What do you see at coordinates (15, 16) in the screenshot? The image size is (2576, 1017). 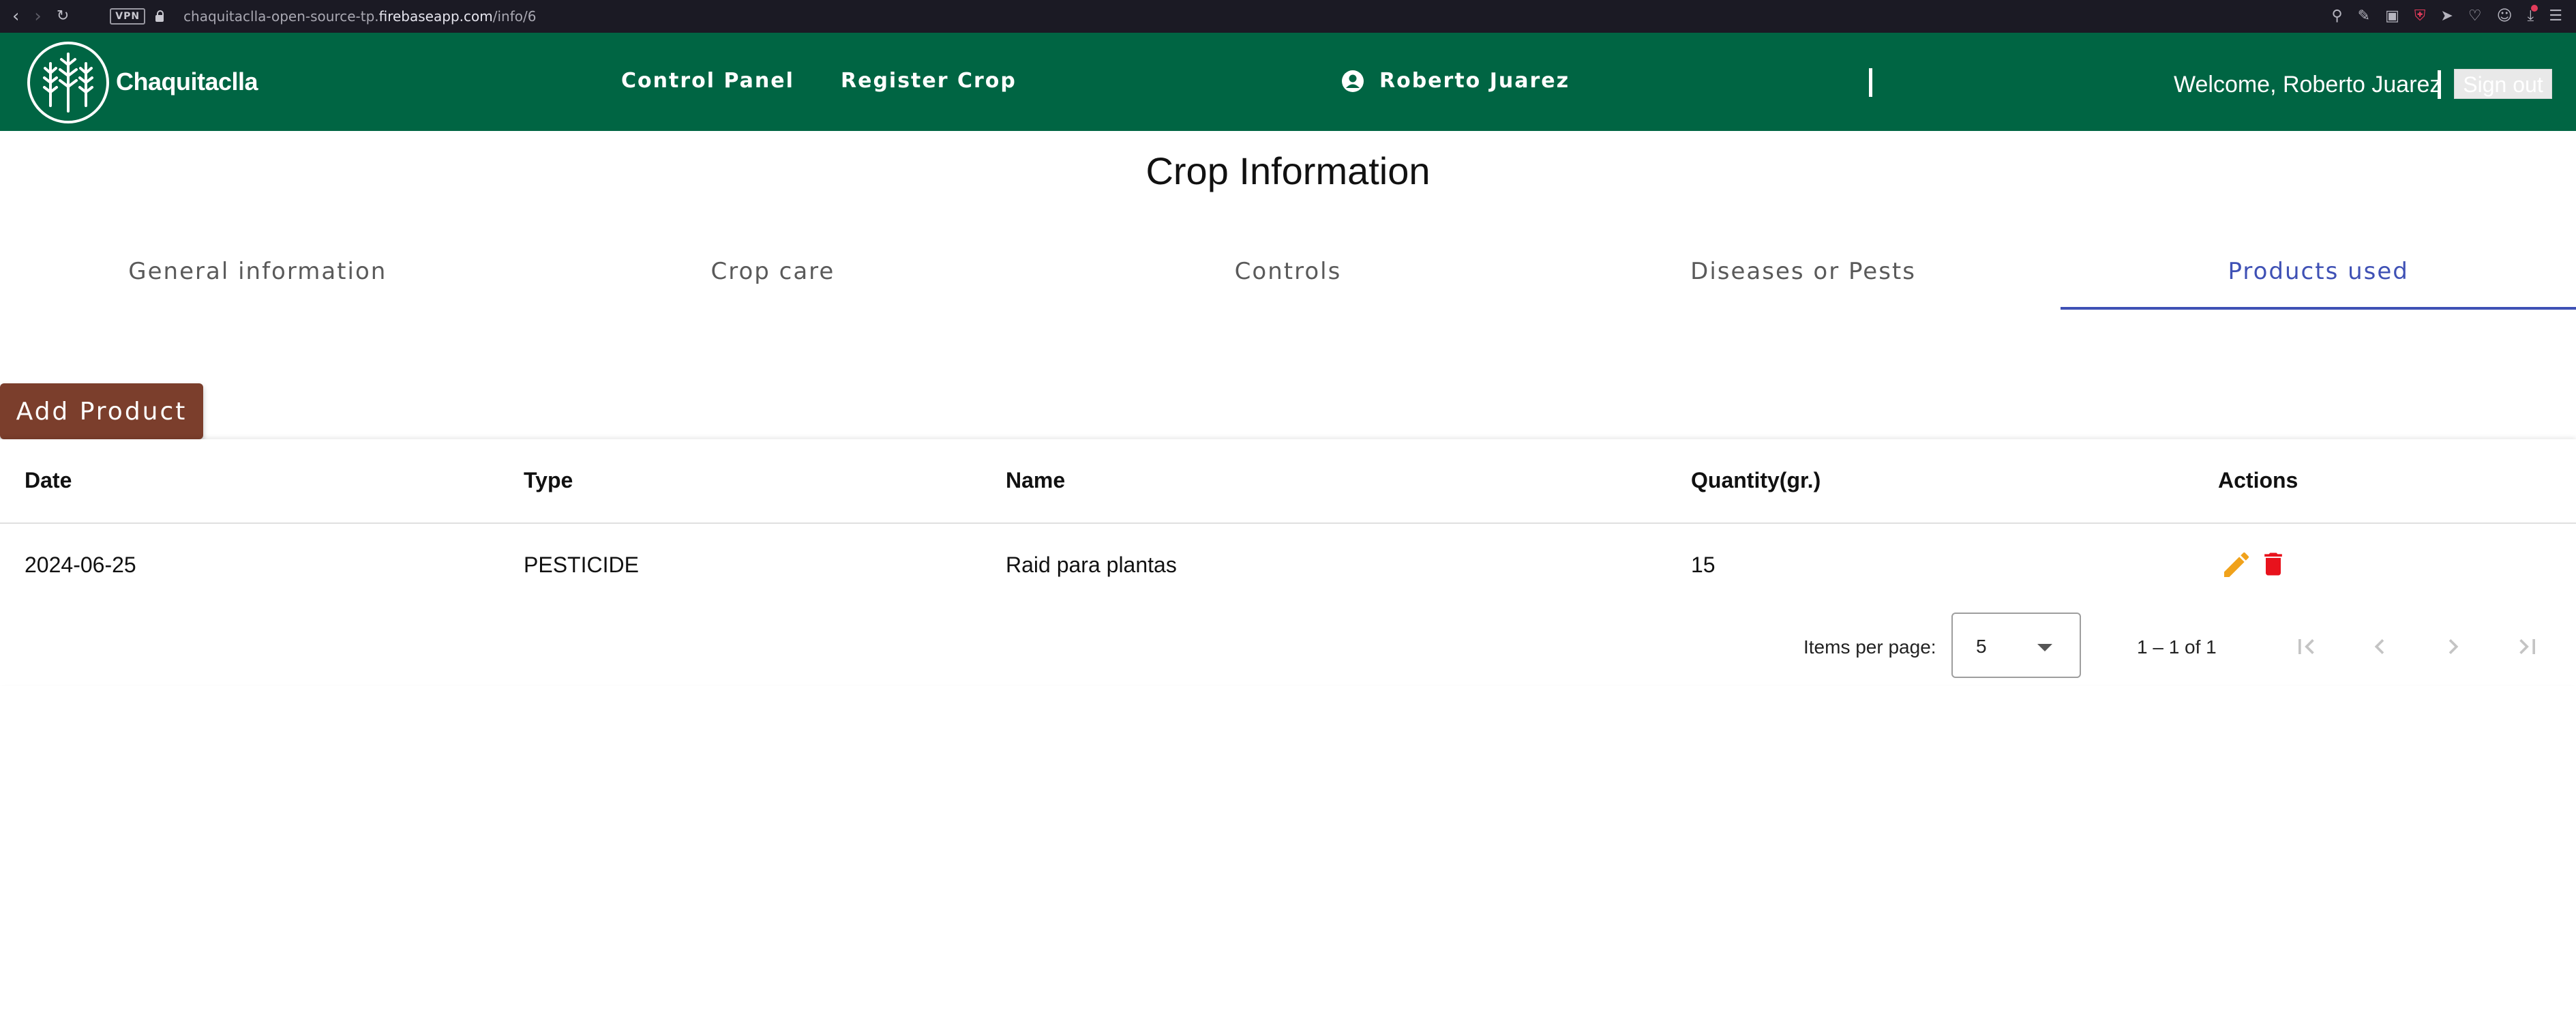 I see `back-icon: ‹` at bounding box center [15, 16].